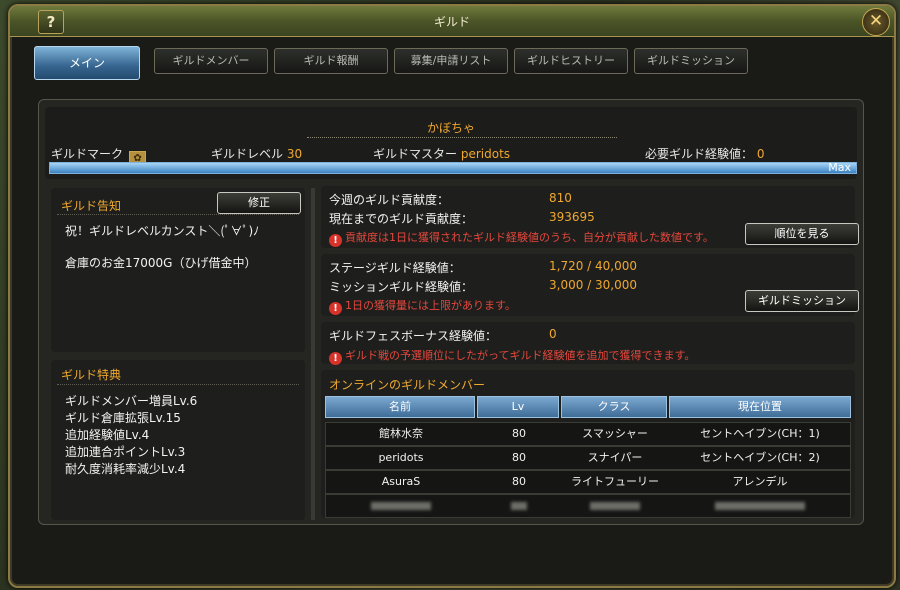  What do you see at coordinates (699, 154) in the screenshot?
I see `required-exp-label: 必要ギルド経験値：` at bounding box center [699, 154].